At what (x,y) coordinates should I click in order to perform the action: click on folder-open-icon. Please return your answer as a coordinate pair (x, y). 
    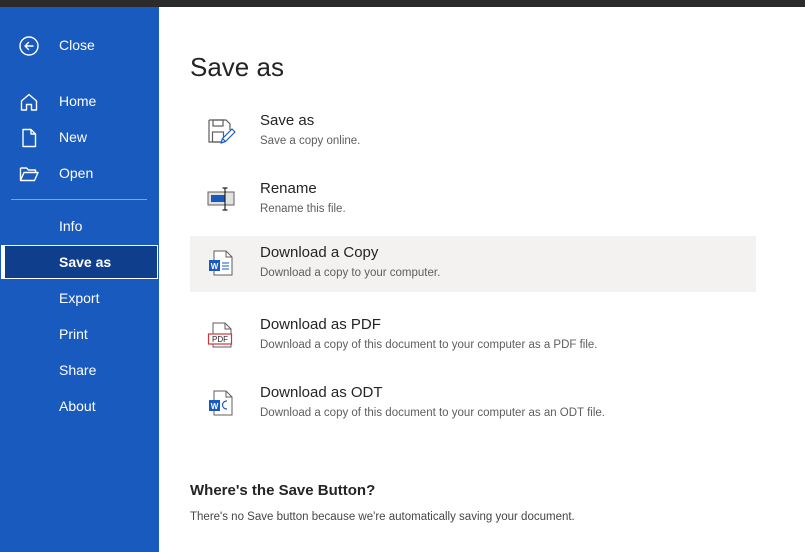
    Looking at the image, I should click on (29, 174).